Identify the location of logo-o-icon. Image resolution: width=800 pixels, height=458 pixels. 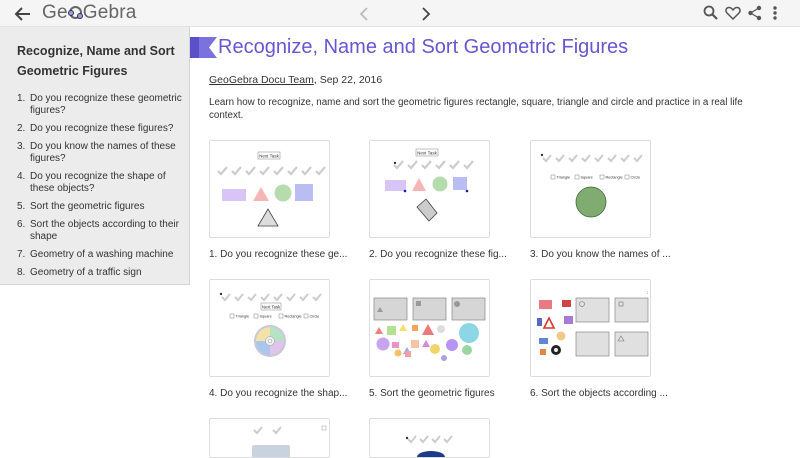
(75, 12).